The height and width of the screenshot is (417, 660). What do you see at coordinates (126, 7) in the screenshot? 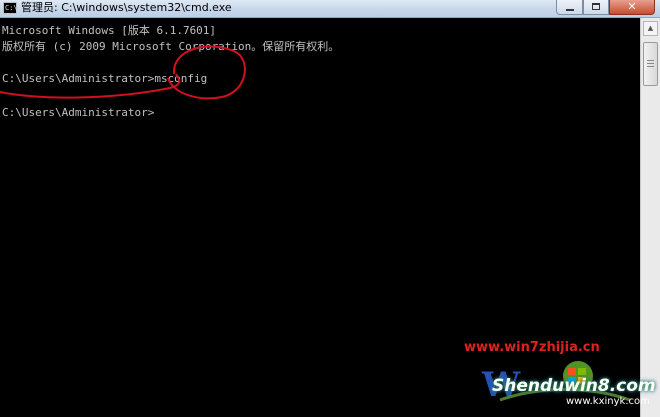
I see `window-title: 管理员: C:\windows\system32\cmd.exe` at bounding box center [126, 7].